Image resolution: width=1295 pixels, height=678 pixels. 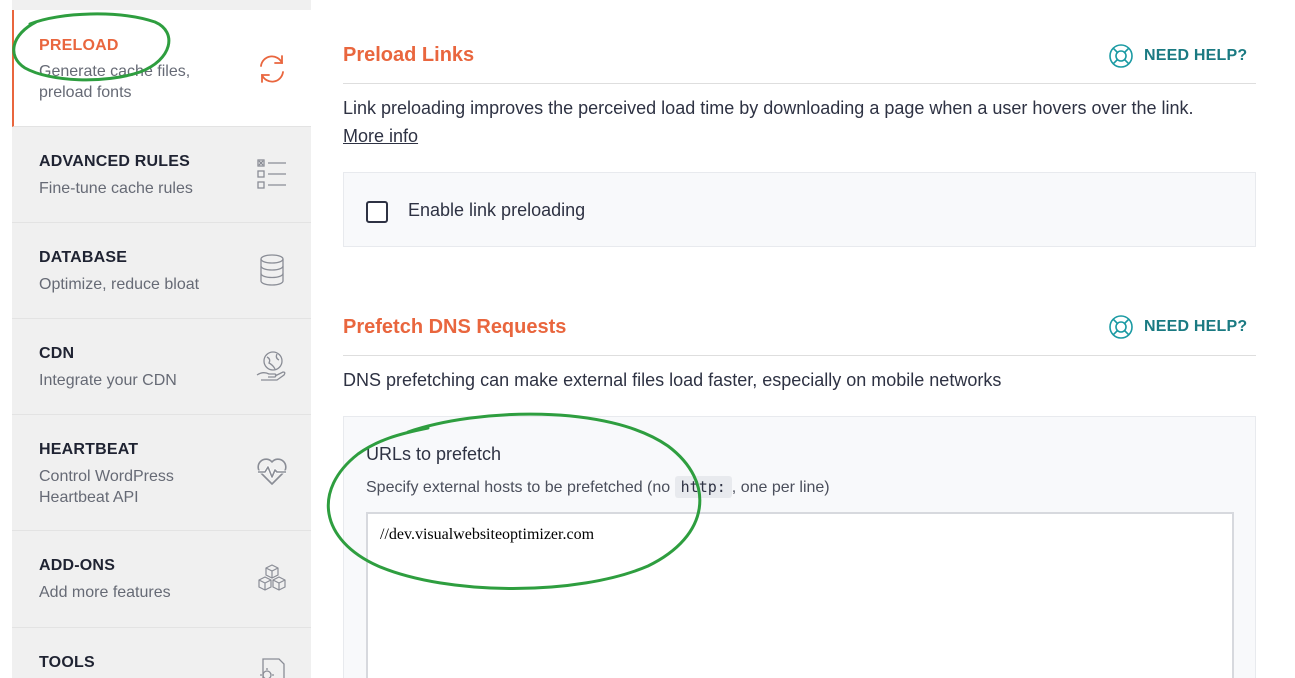 I want to click on section-title-preload-links: Preload Links, so click(x=409, y=55).